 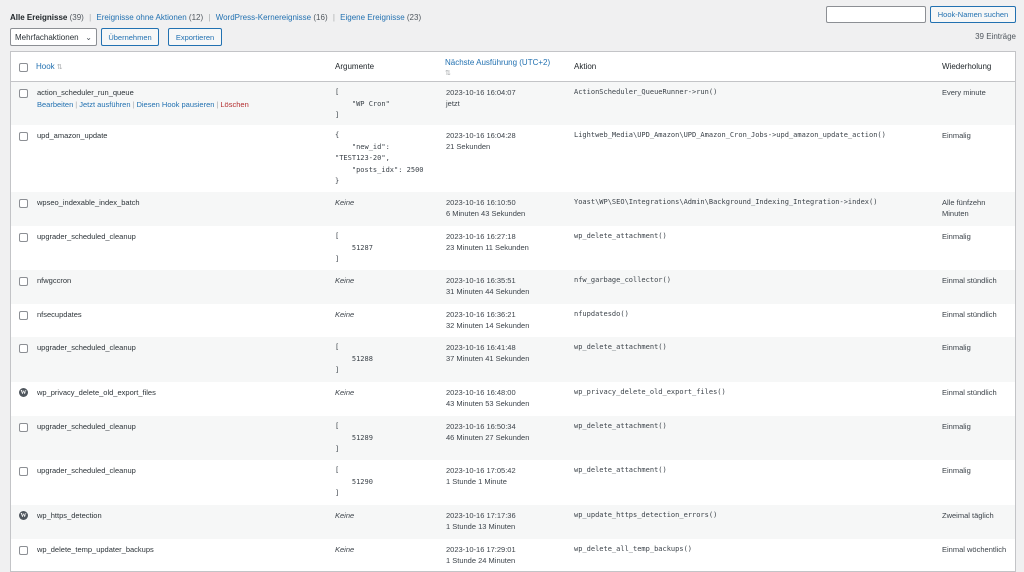 What do you see at coordinates (88, 37) in the screenshot?
I see `chevron-down-icon: ⌄` at bounding box center [88, 37].